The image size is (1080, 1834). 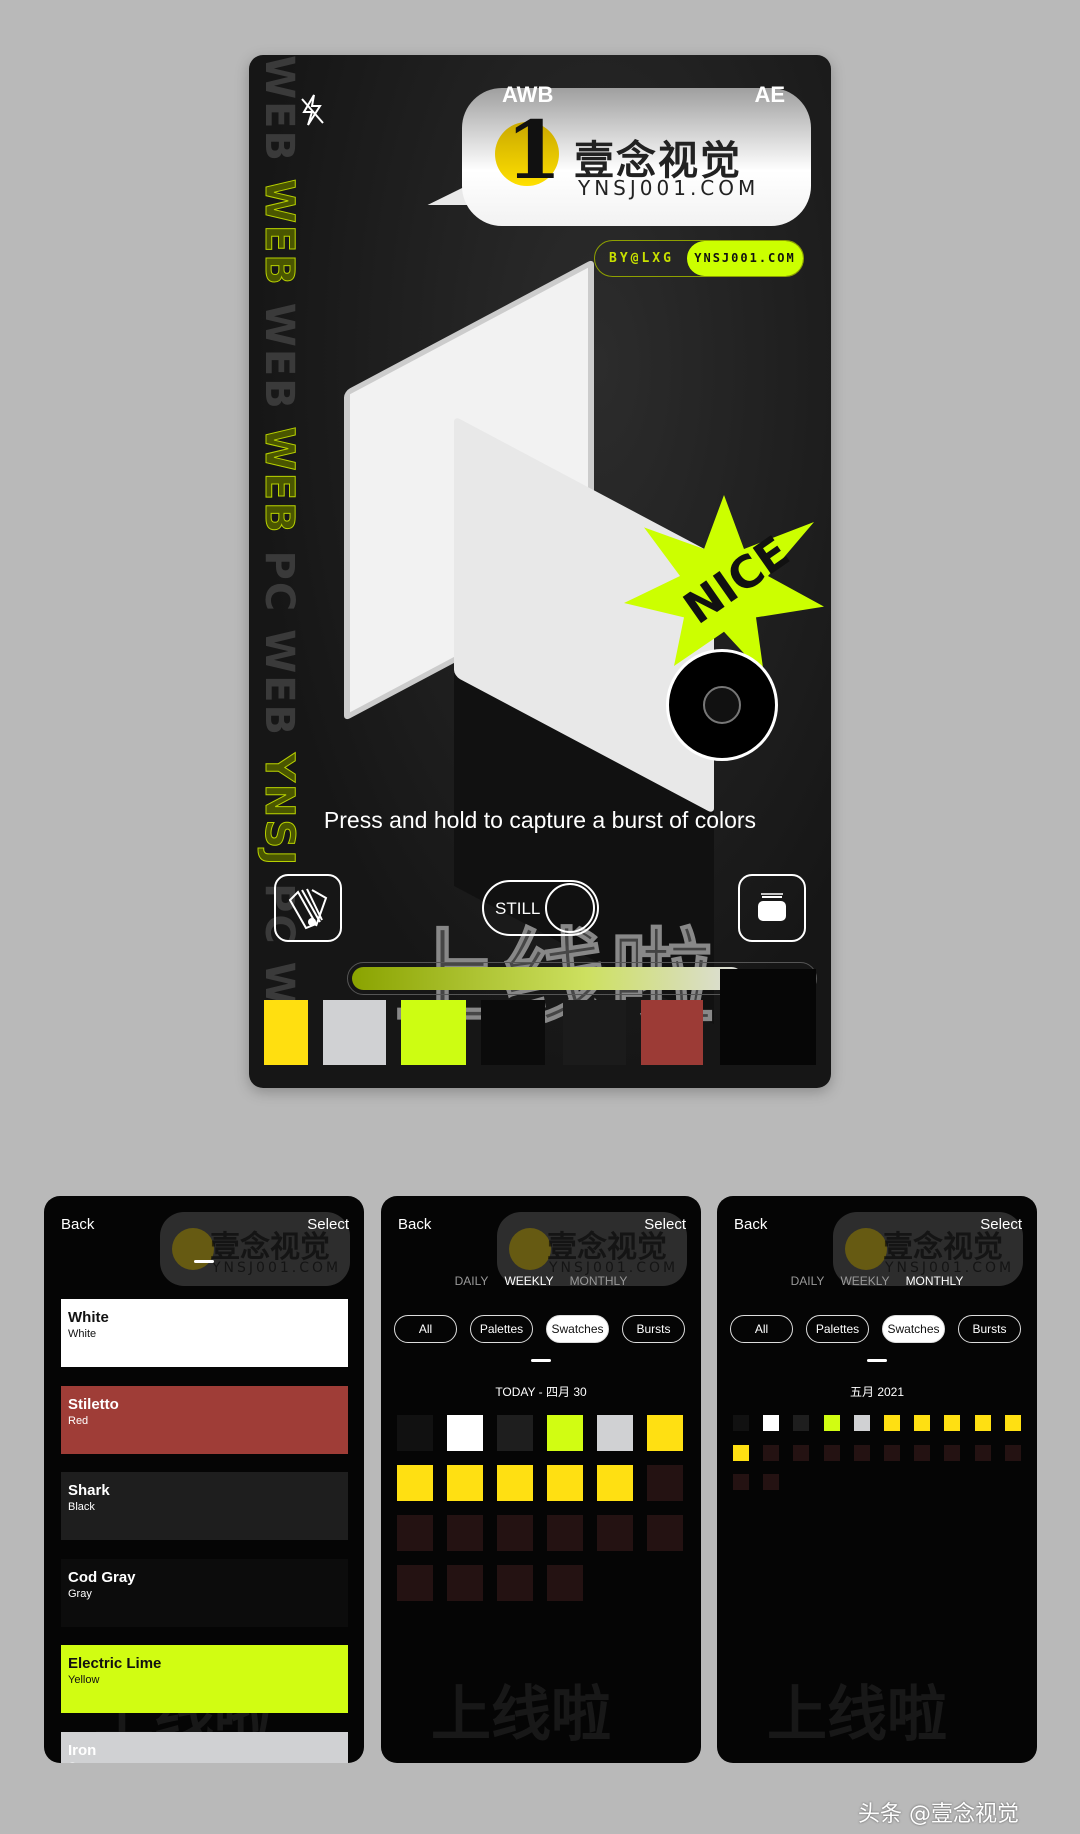 I want to click on brand-url: YNSJ001.COM, so click(x=669, y=188).